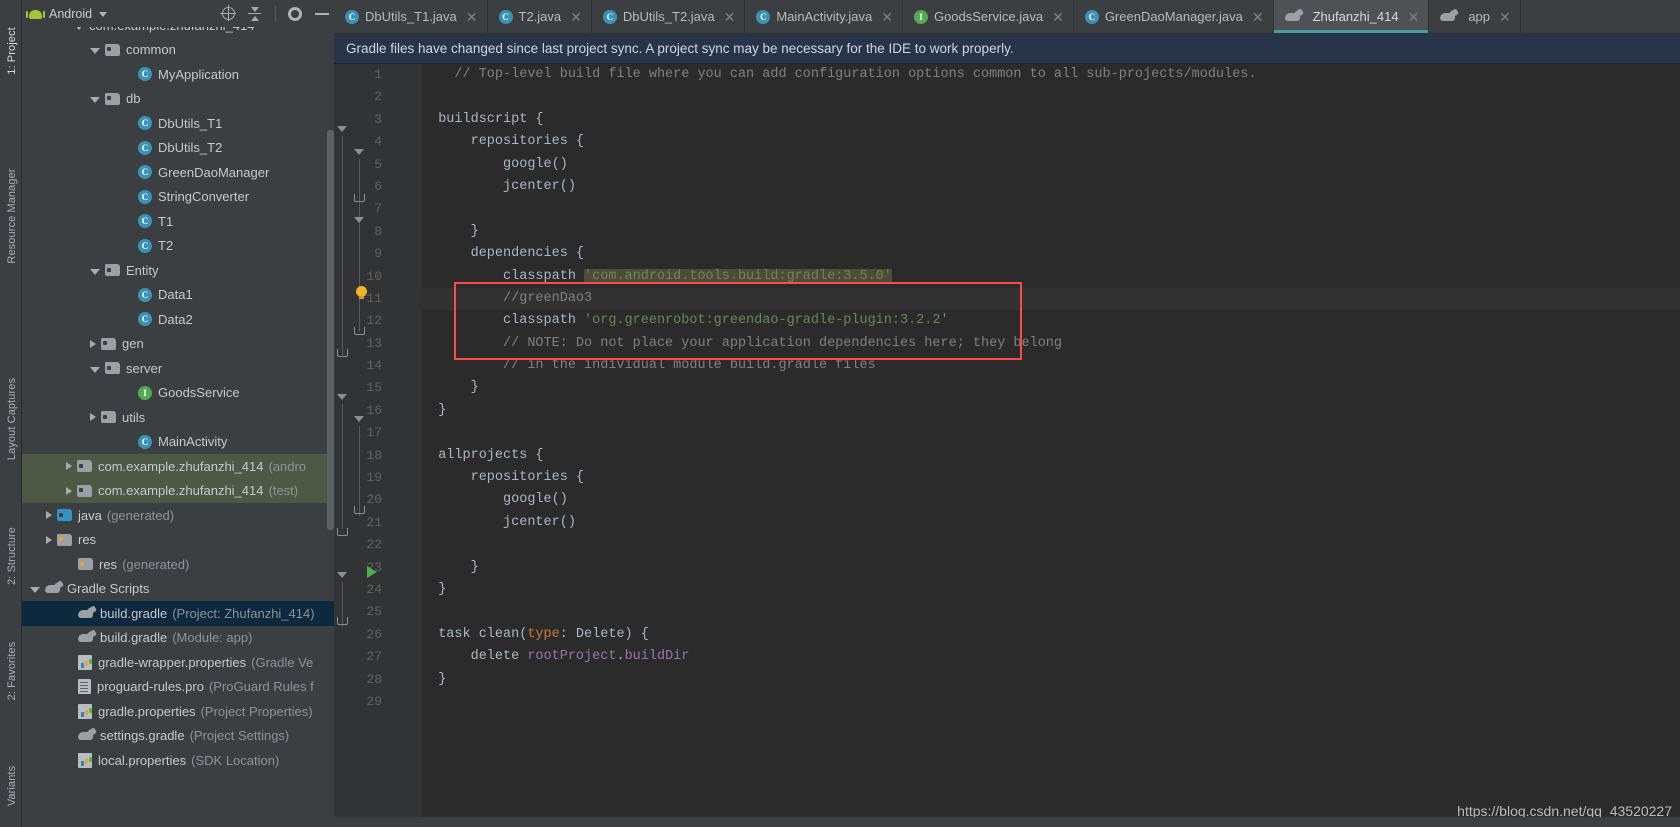 This screenshot has width=1680, height=827. I want to click on code-line: 26 task clean(type: Delete) {, so click(1023, 635).